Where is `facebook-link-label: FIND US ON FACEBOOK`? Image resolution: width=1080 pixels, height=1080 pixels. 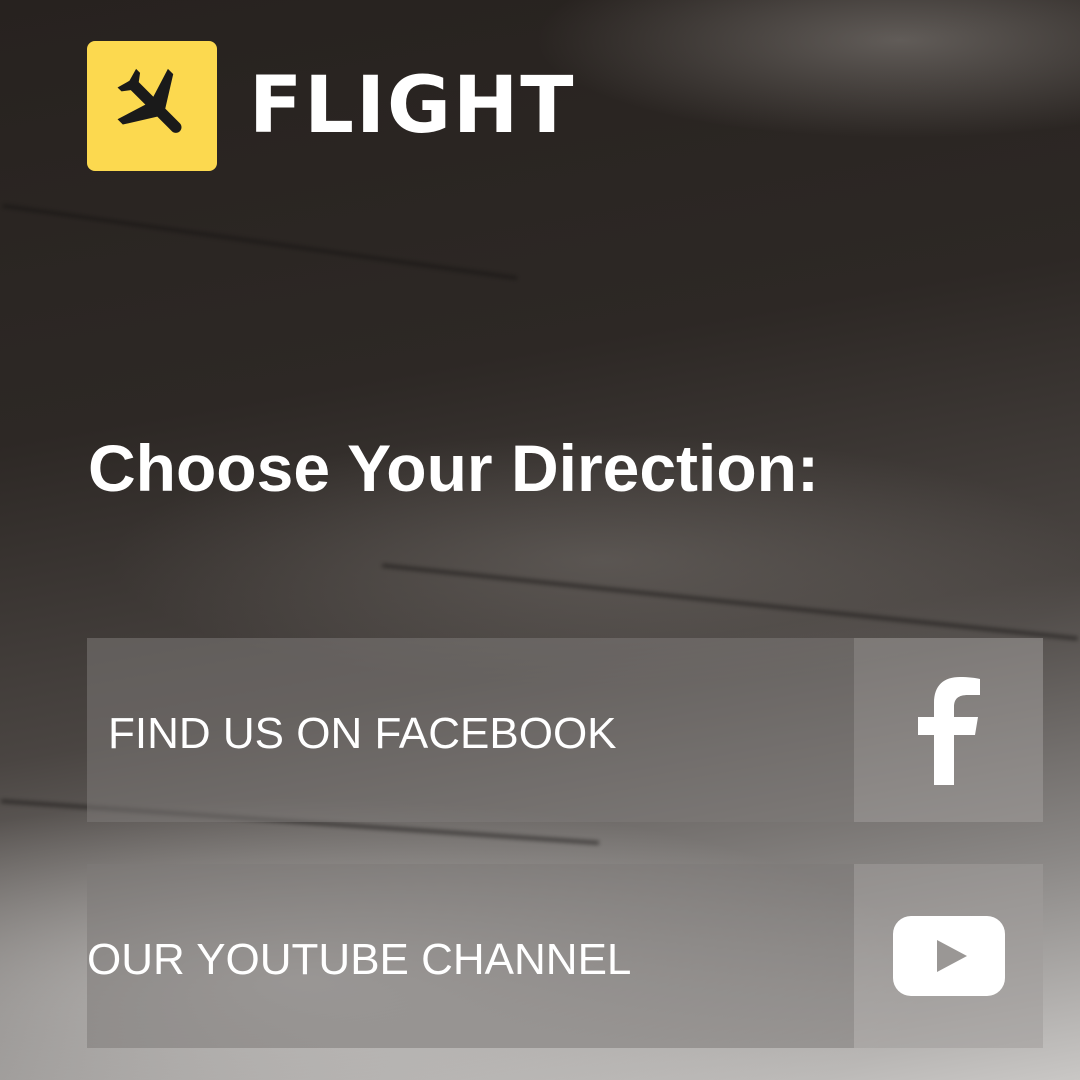
facebook-link-label: FIND US ON FACEBOOK is located at coordinates (470, 730).